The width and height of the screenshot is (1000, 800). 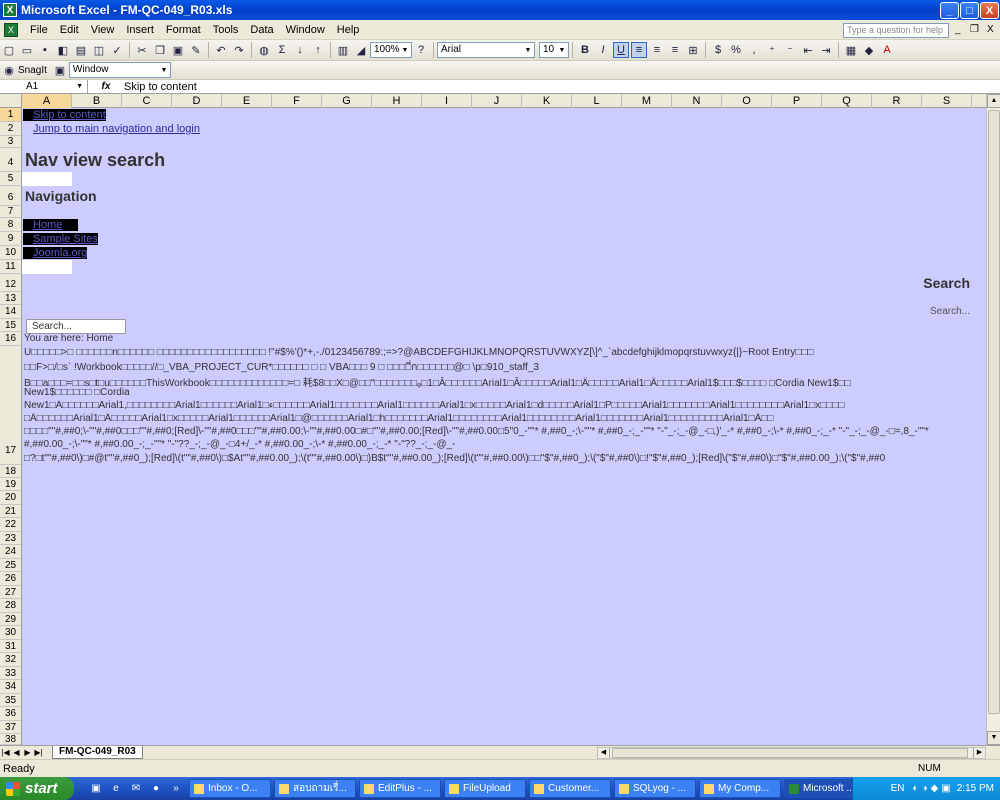 What do you see at coordinates (10, 727) in the screenshot?
I see `row-header: 37` at bounding box center [10, 727].